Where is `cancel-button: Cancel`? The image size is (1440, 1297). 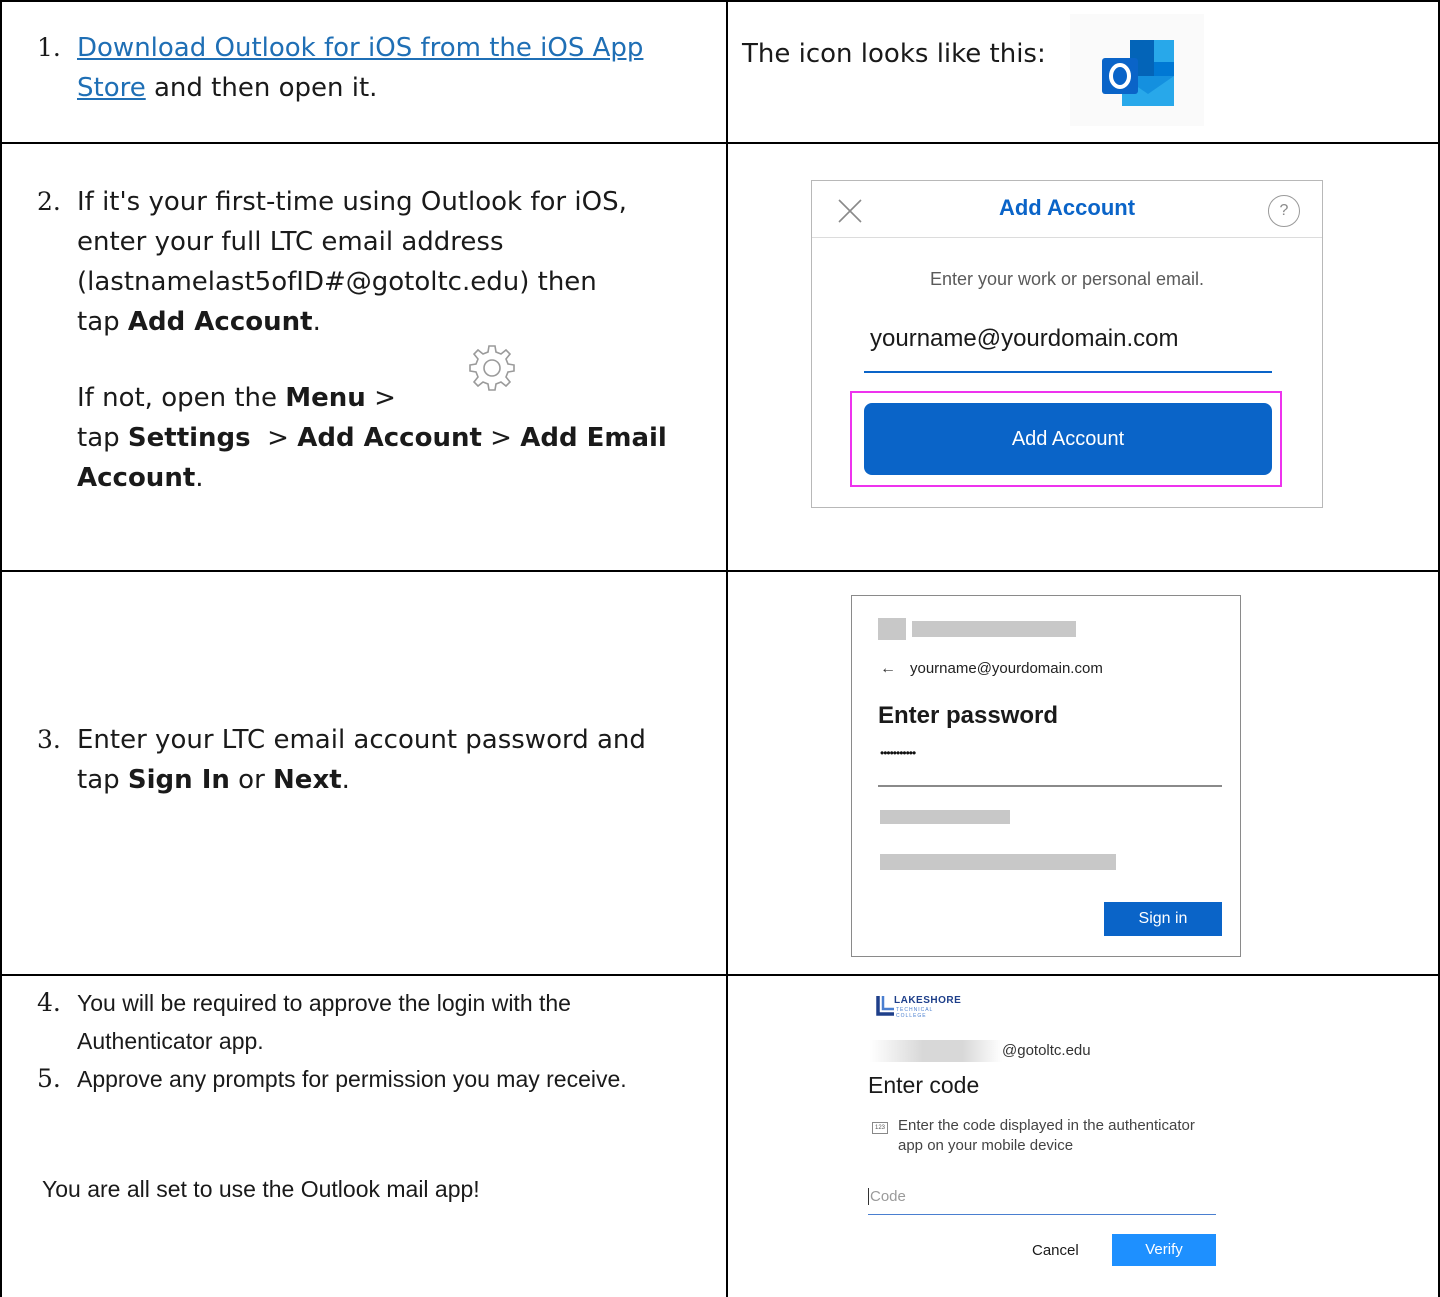
cancel-button: Cancel is located at coordinates (1055, 1250).